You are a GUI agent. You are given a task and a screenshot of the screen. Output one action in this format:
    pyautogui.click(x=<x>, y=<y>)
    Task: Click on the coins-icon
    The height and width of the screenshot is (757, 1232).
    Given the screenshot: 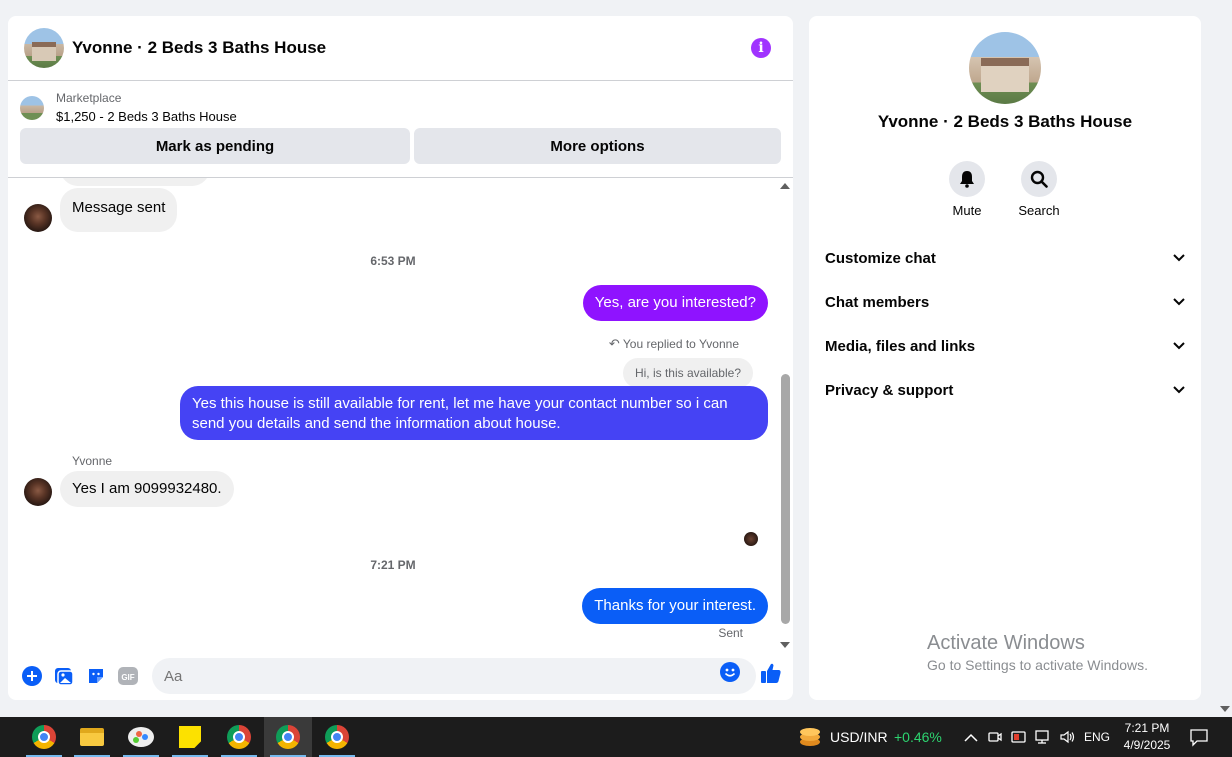 What is the action you would take?
    pyautogui.click(x=810, y=737)
    